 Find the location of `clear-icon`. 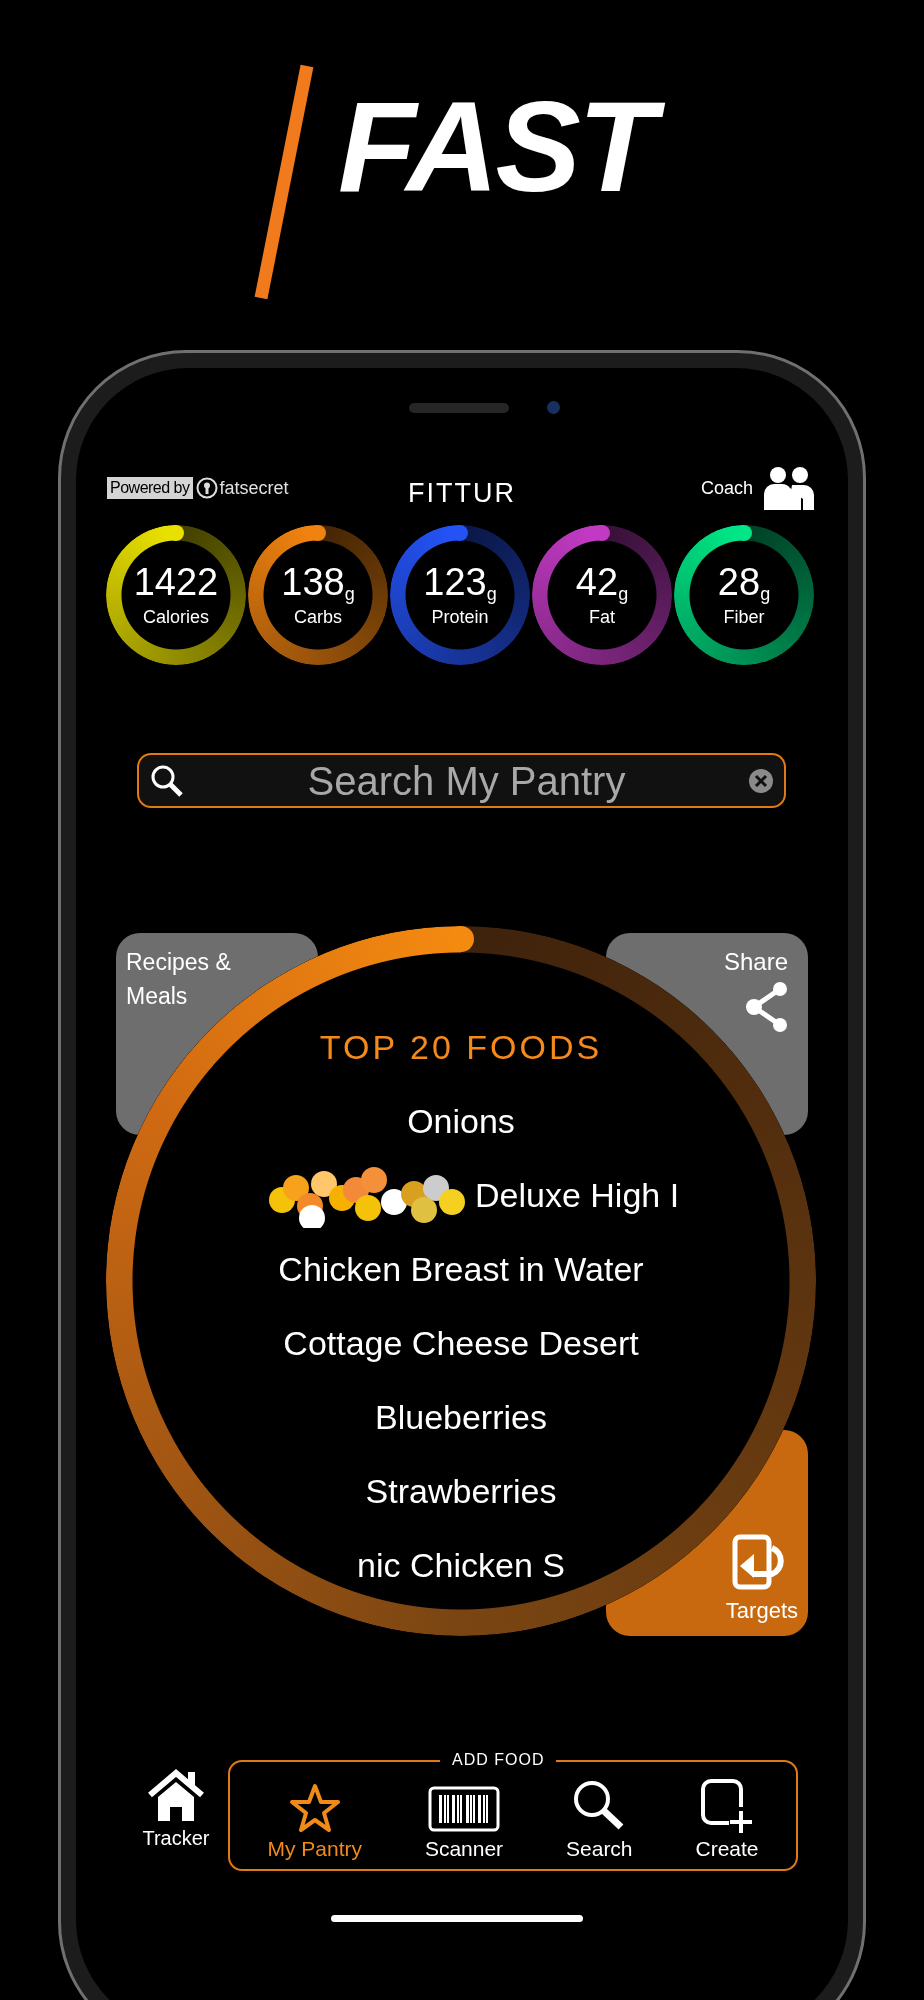

clear-icon is located at coordinates (761, 780).